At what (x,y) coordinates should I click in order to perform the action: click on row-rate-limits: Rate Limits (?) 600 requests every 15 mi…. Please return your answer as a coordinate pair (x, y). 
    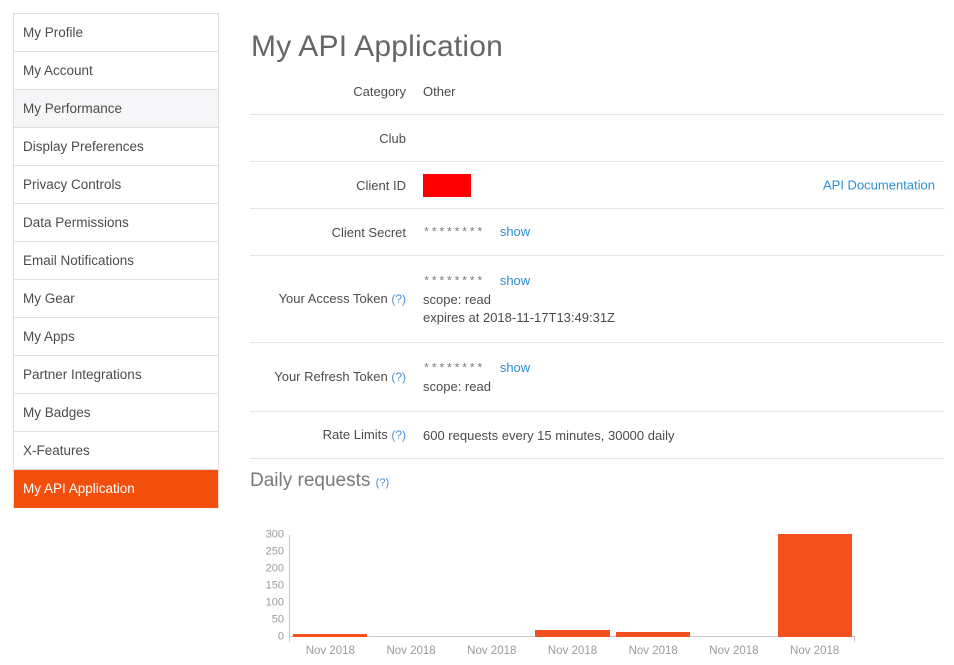
    Looking at the image, I should click on (597, 435).